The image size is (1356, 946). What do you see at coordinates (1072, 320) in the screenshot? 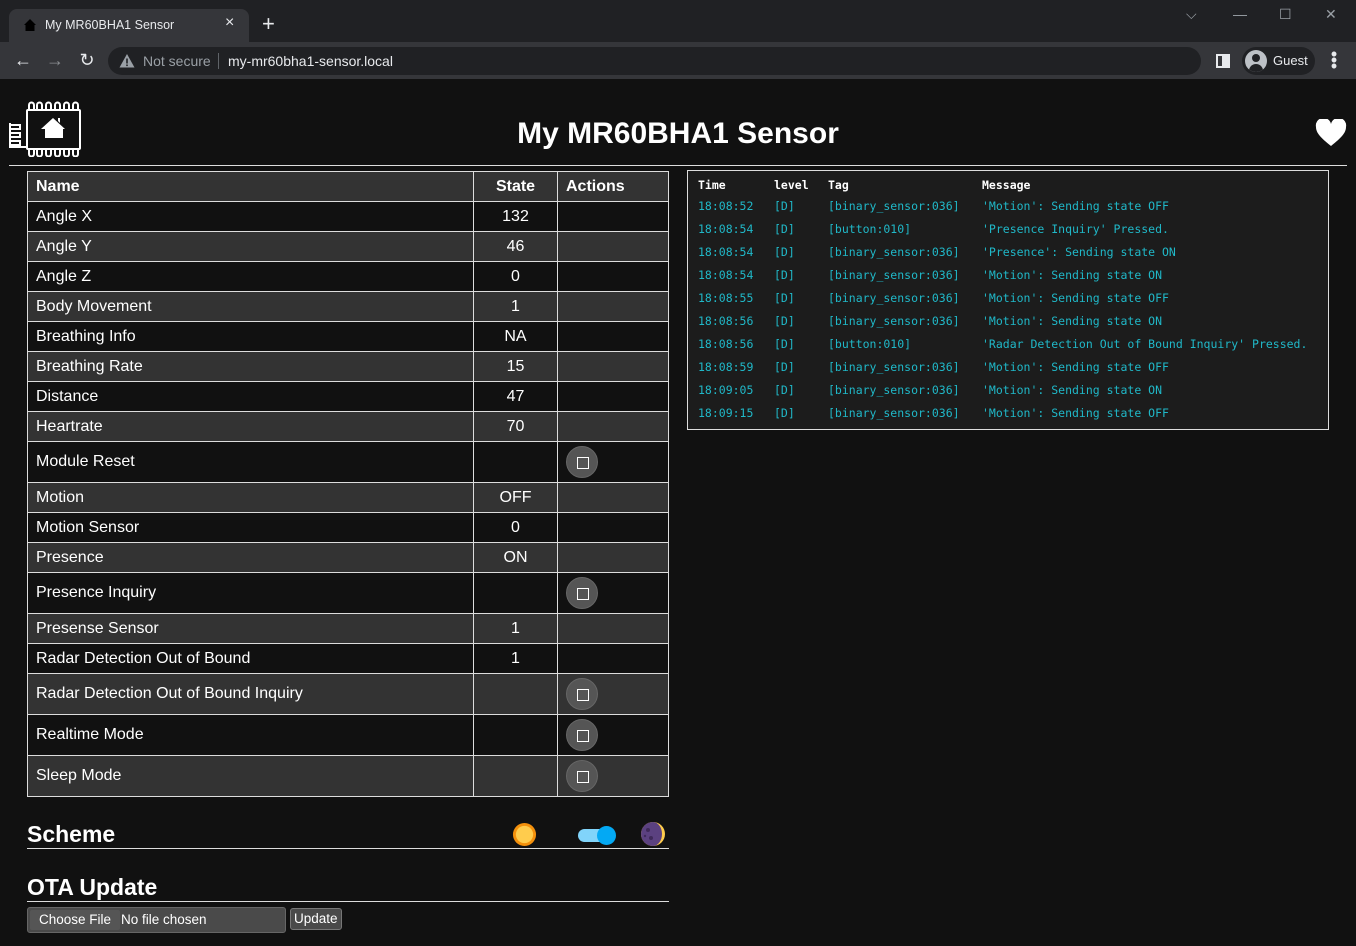
I see `log-message: 'Motion': Sending state ON` at bounding box center [1072, 320].